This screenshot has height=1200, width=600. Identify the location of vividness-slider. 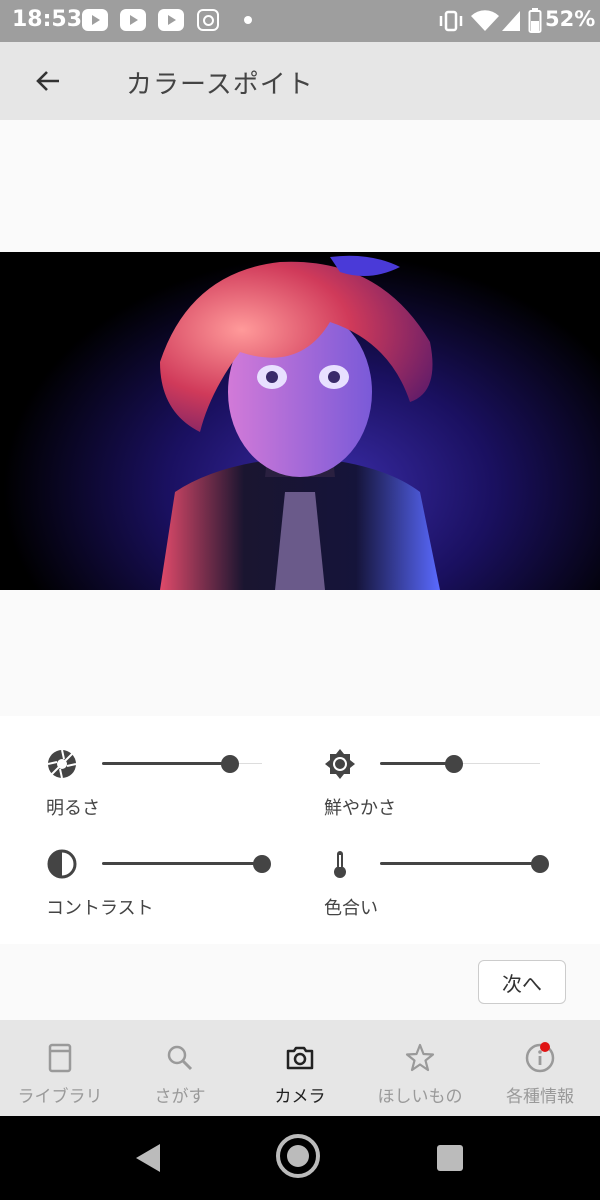
(460, 764).